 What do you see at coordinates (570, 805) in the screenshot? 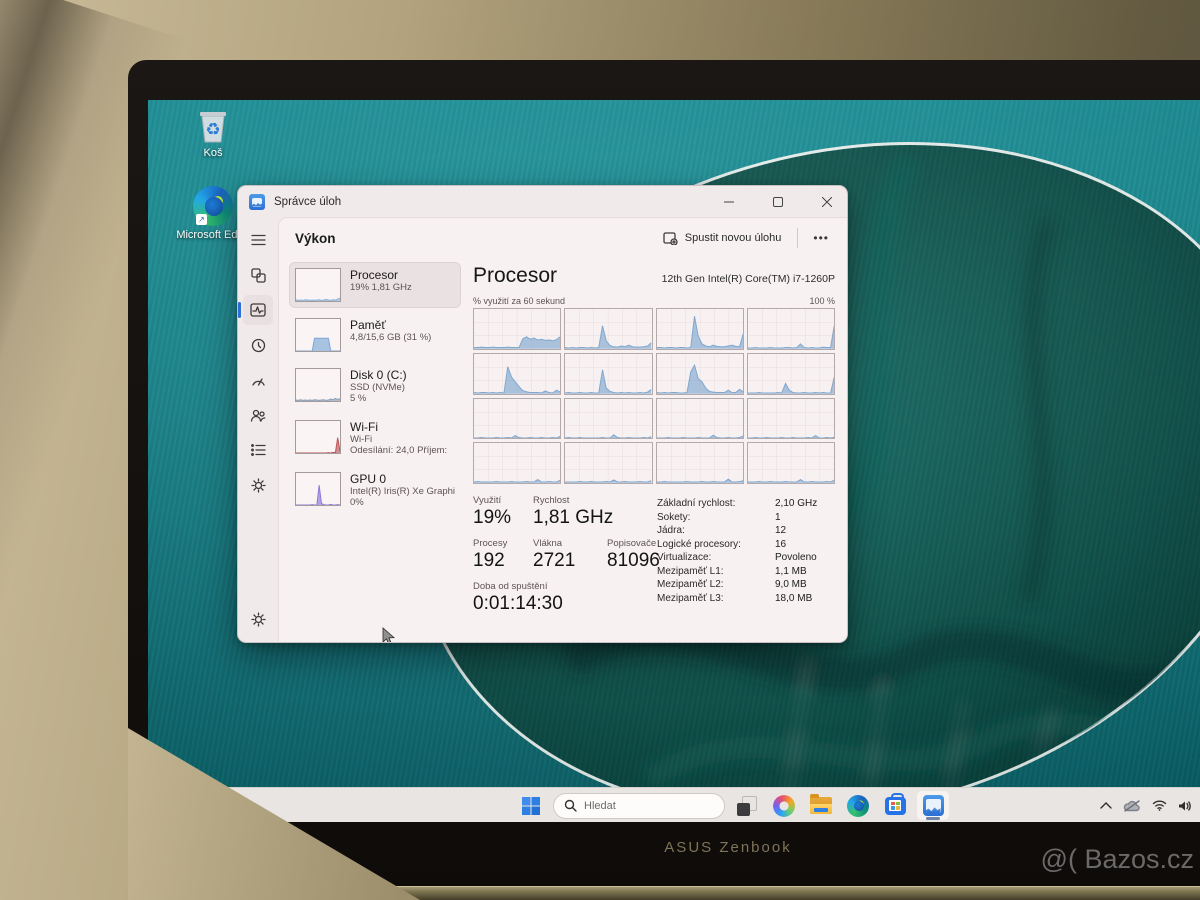
I see `search-icon` at bounding box center [570, 805].